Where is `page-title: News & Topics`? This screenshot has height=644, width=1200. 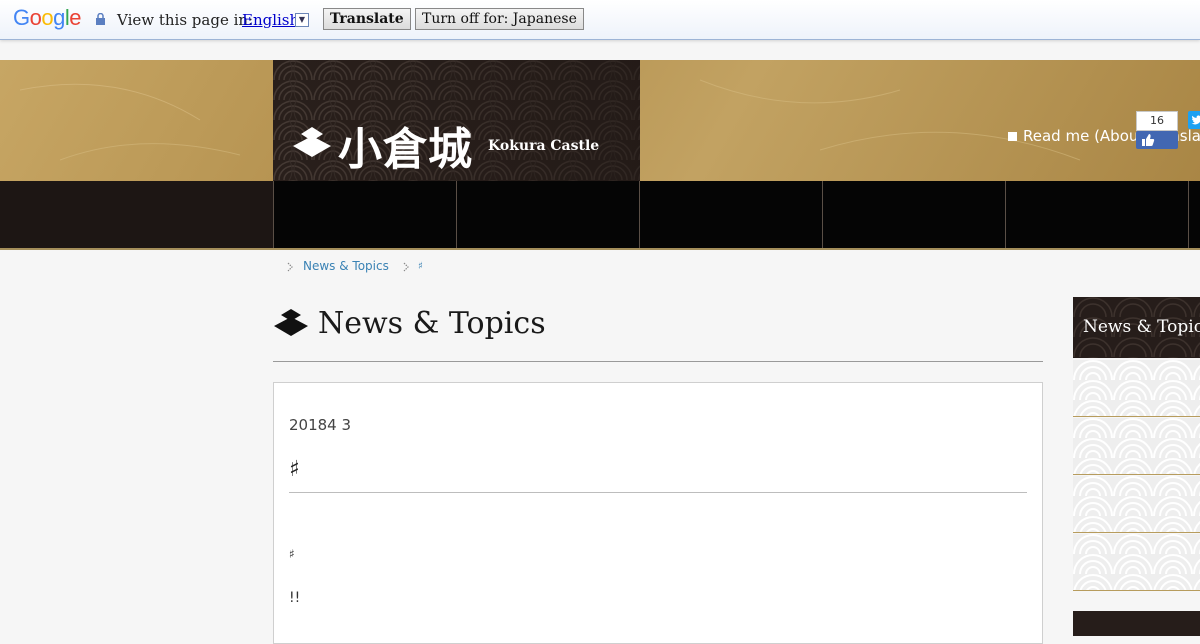
page-title: News & Topics is located at coordinates (432, 323).